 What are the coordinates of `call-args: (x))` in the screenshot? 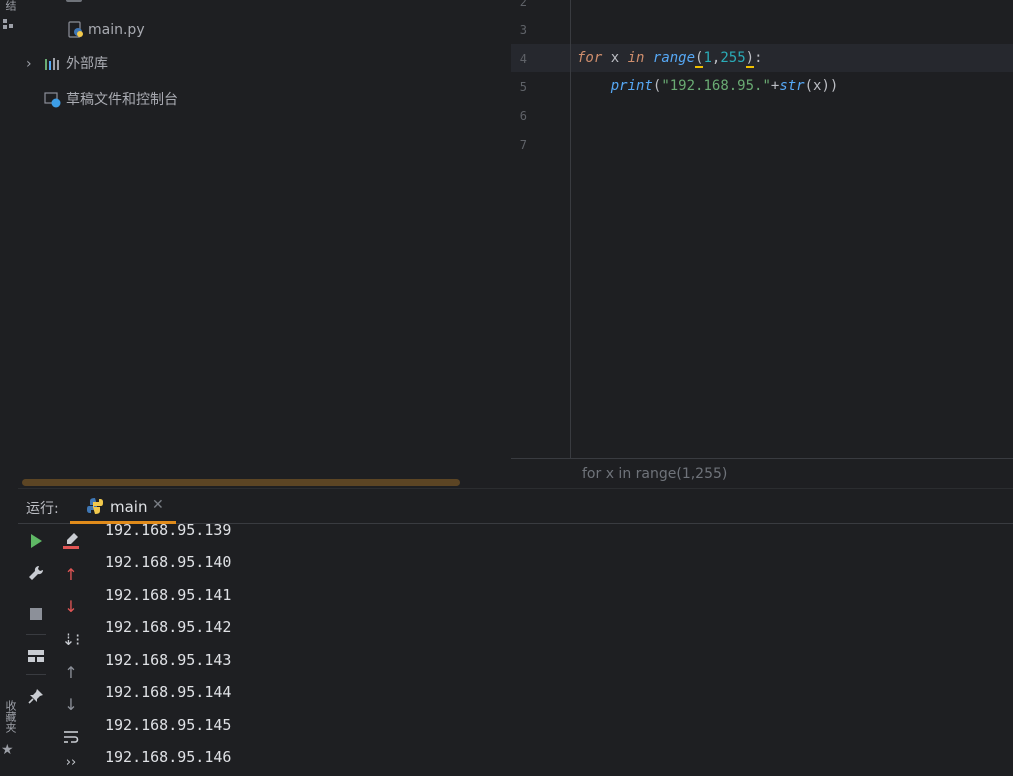 It's located at (821, 86).